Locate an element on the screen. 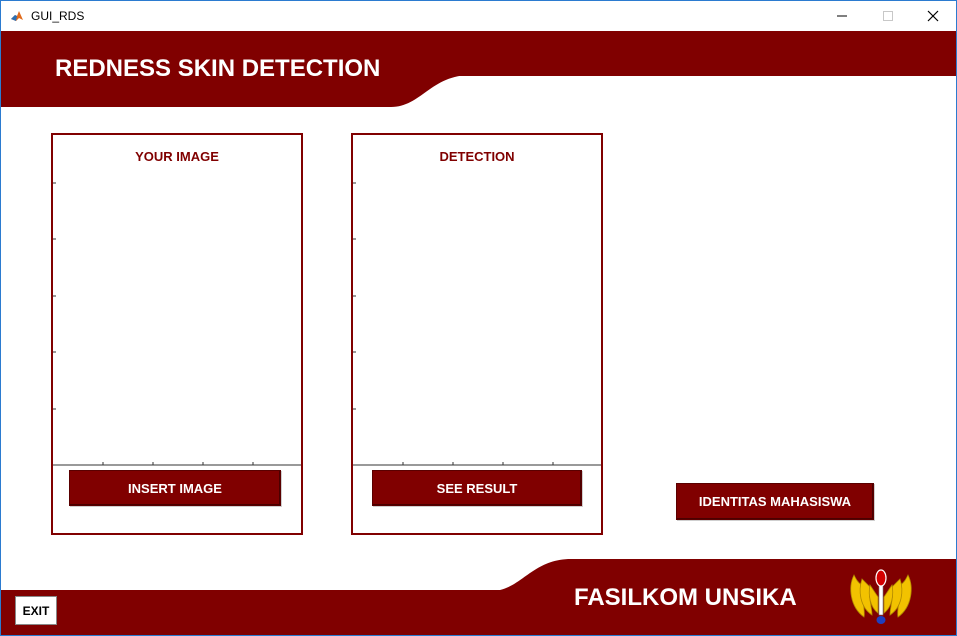 The image size is (957, 636). matlab-app-icon is located at coordinates (17, 16).